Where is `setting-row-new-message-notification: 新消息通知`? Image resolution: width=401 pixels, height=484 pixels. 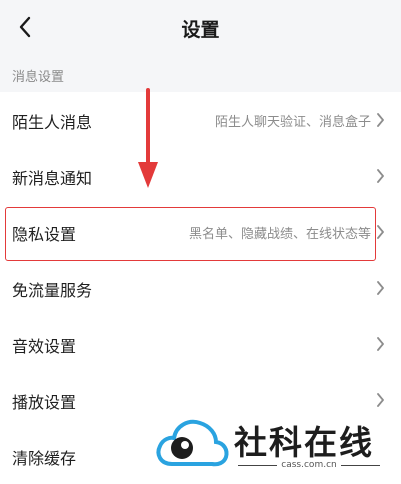
setting-row-new-message-notification: 新消息通知 is located at coordinates (200, 176).